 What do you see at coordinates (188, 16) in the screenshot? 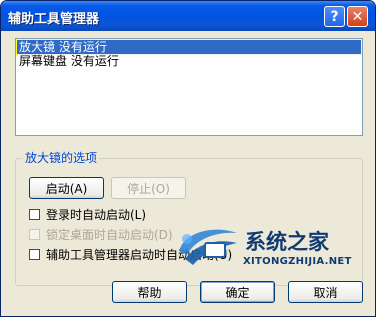
I see `title-bar: 辅助工具管理器 ? ✕` at bounding box center [188, 16].